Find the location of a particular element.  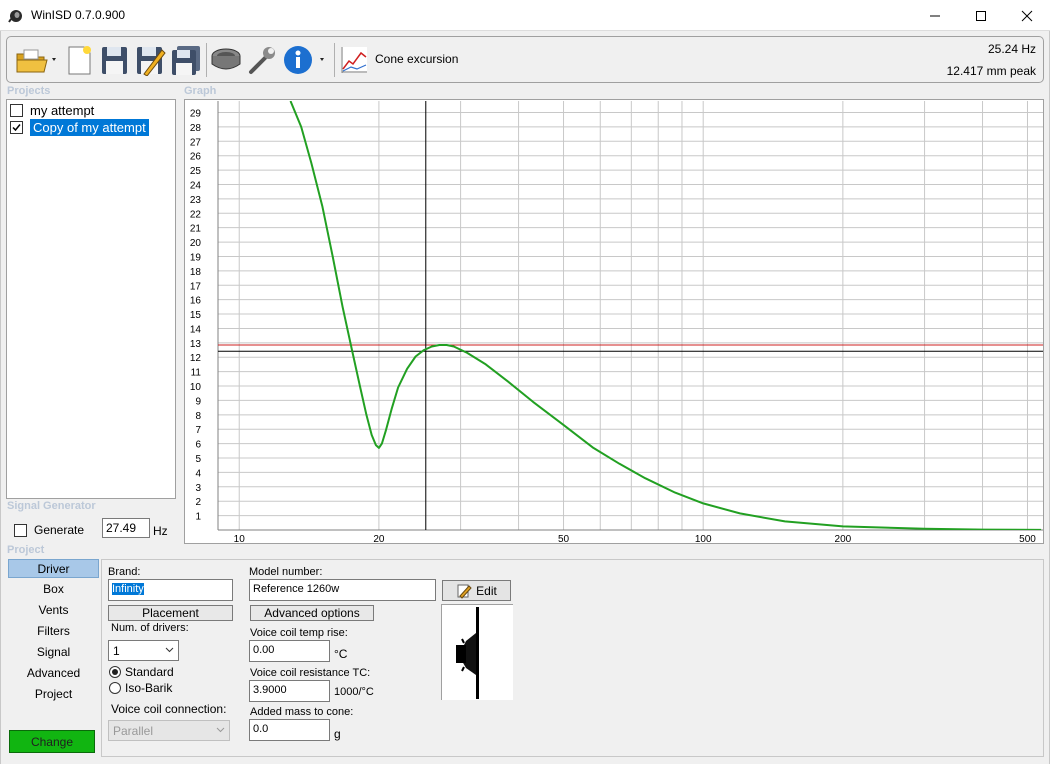

close-button is located at coordinates (1027, 15).